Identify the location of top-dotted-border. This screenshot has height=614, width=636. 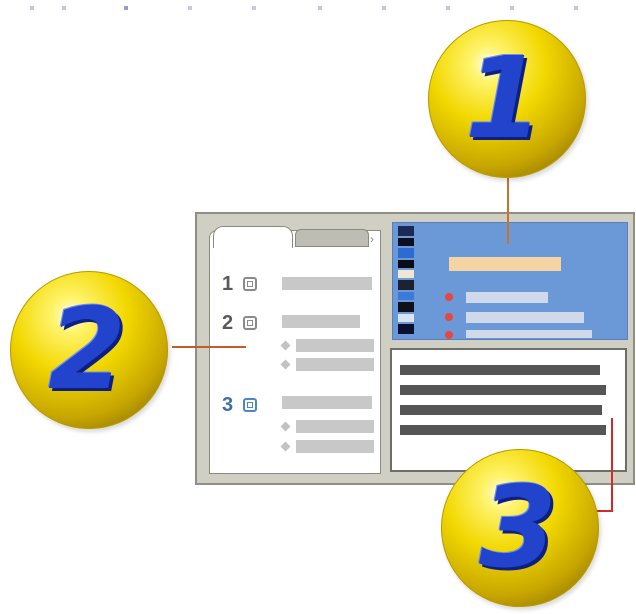
(318, 8).